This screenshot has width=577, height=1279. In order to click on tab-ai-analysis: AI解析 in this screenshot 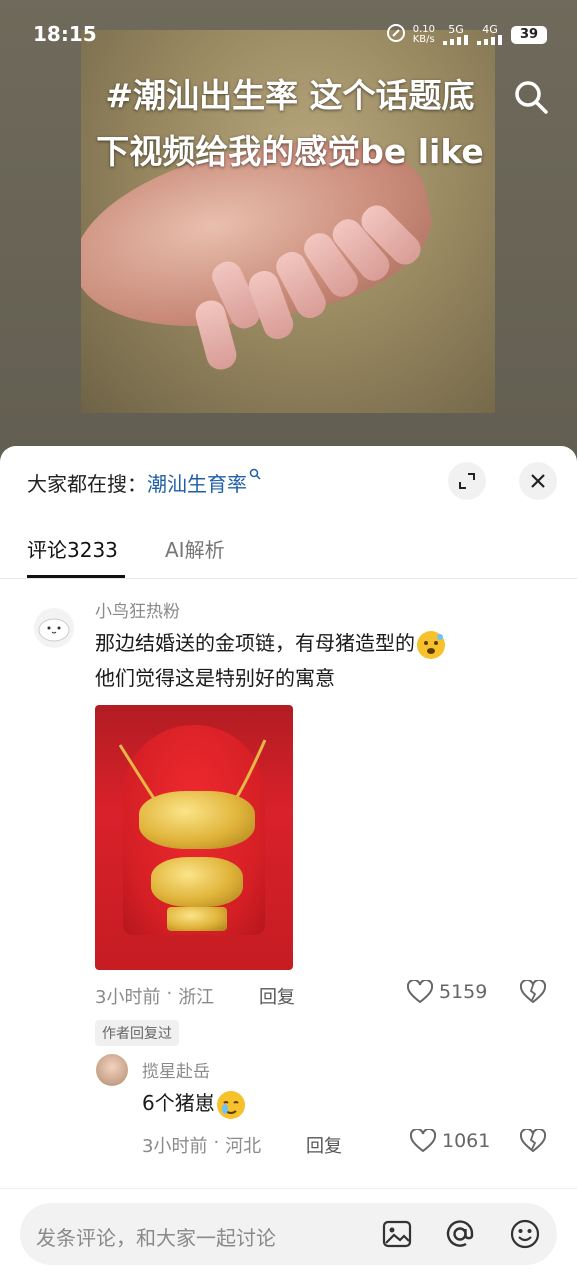, I will do `click(195, 556)`.